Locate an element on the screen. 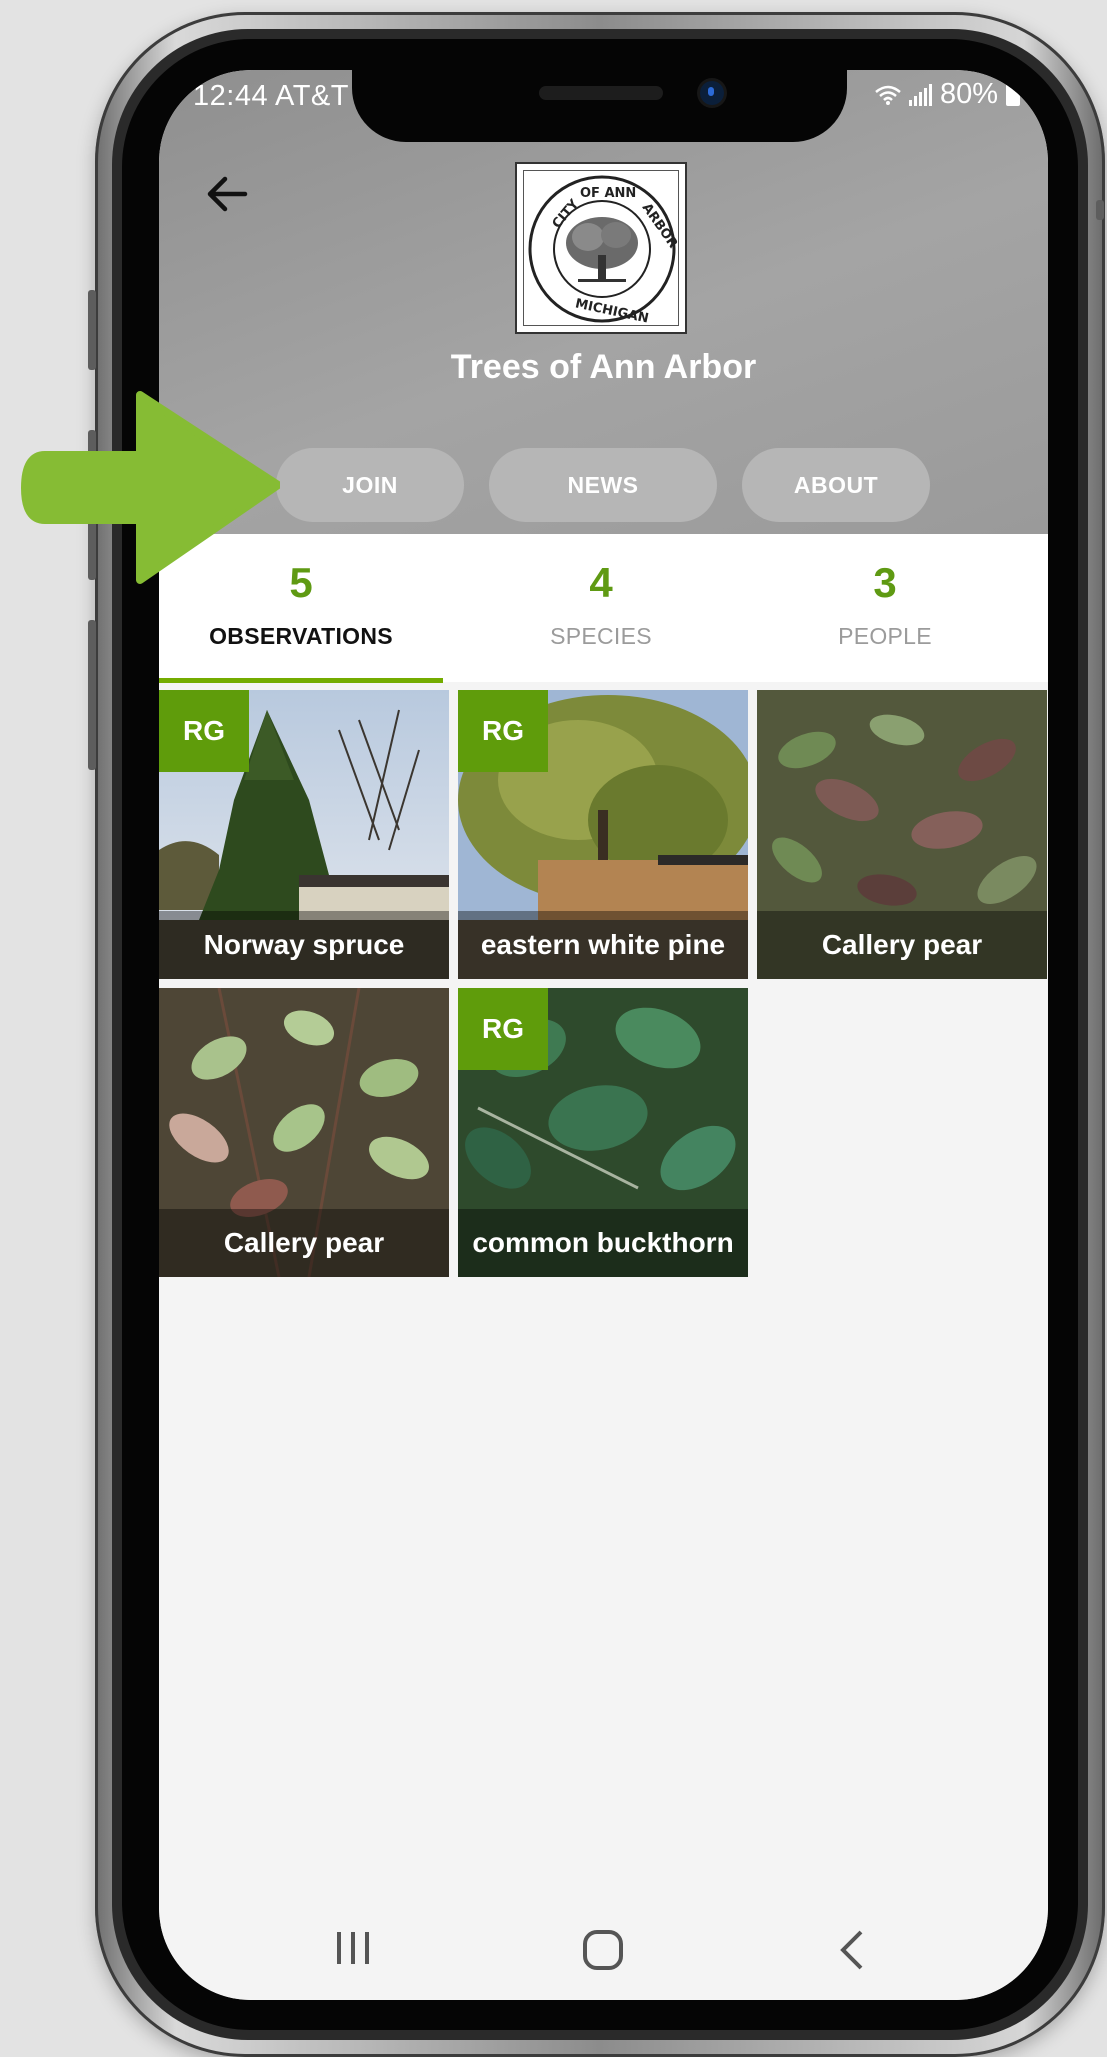 The height and width of the screenshot is (2057, 1107). signal-icon is located at coordinates (920, 94).